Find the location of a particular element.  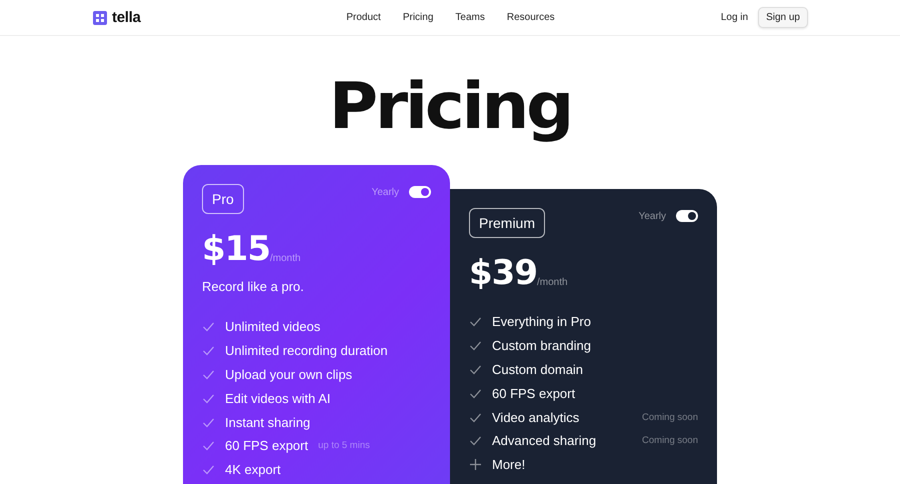

feature-text: More! is located at coordinates (509, 464).